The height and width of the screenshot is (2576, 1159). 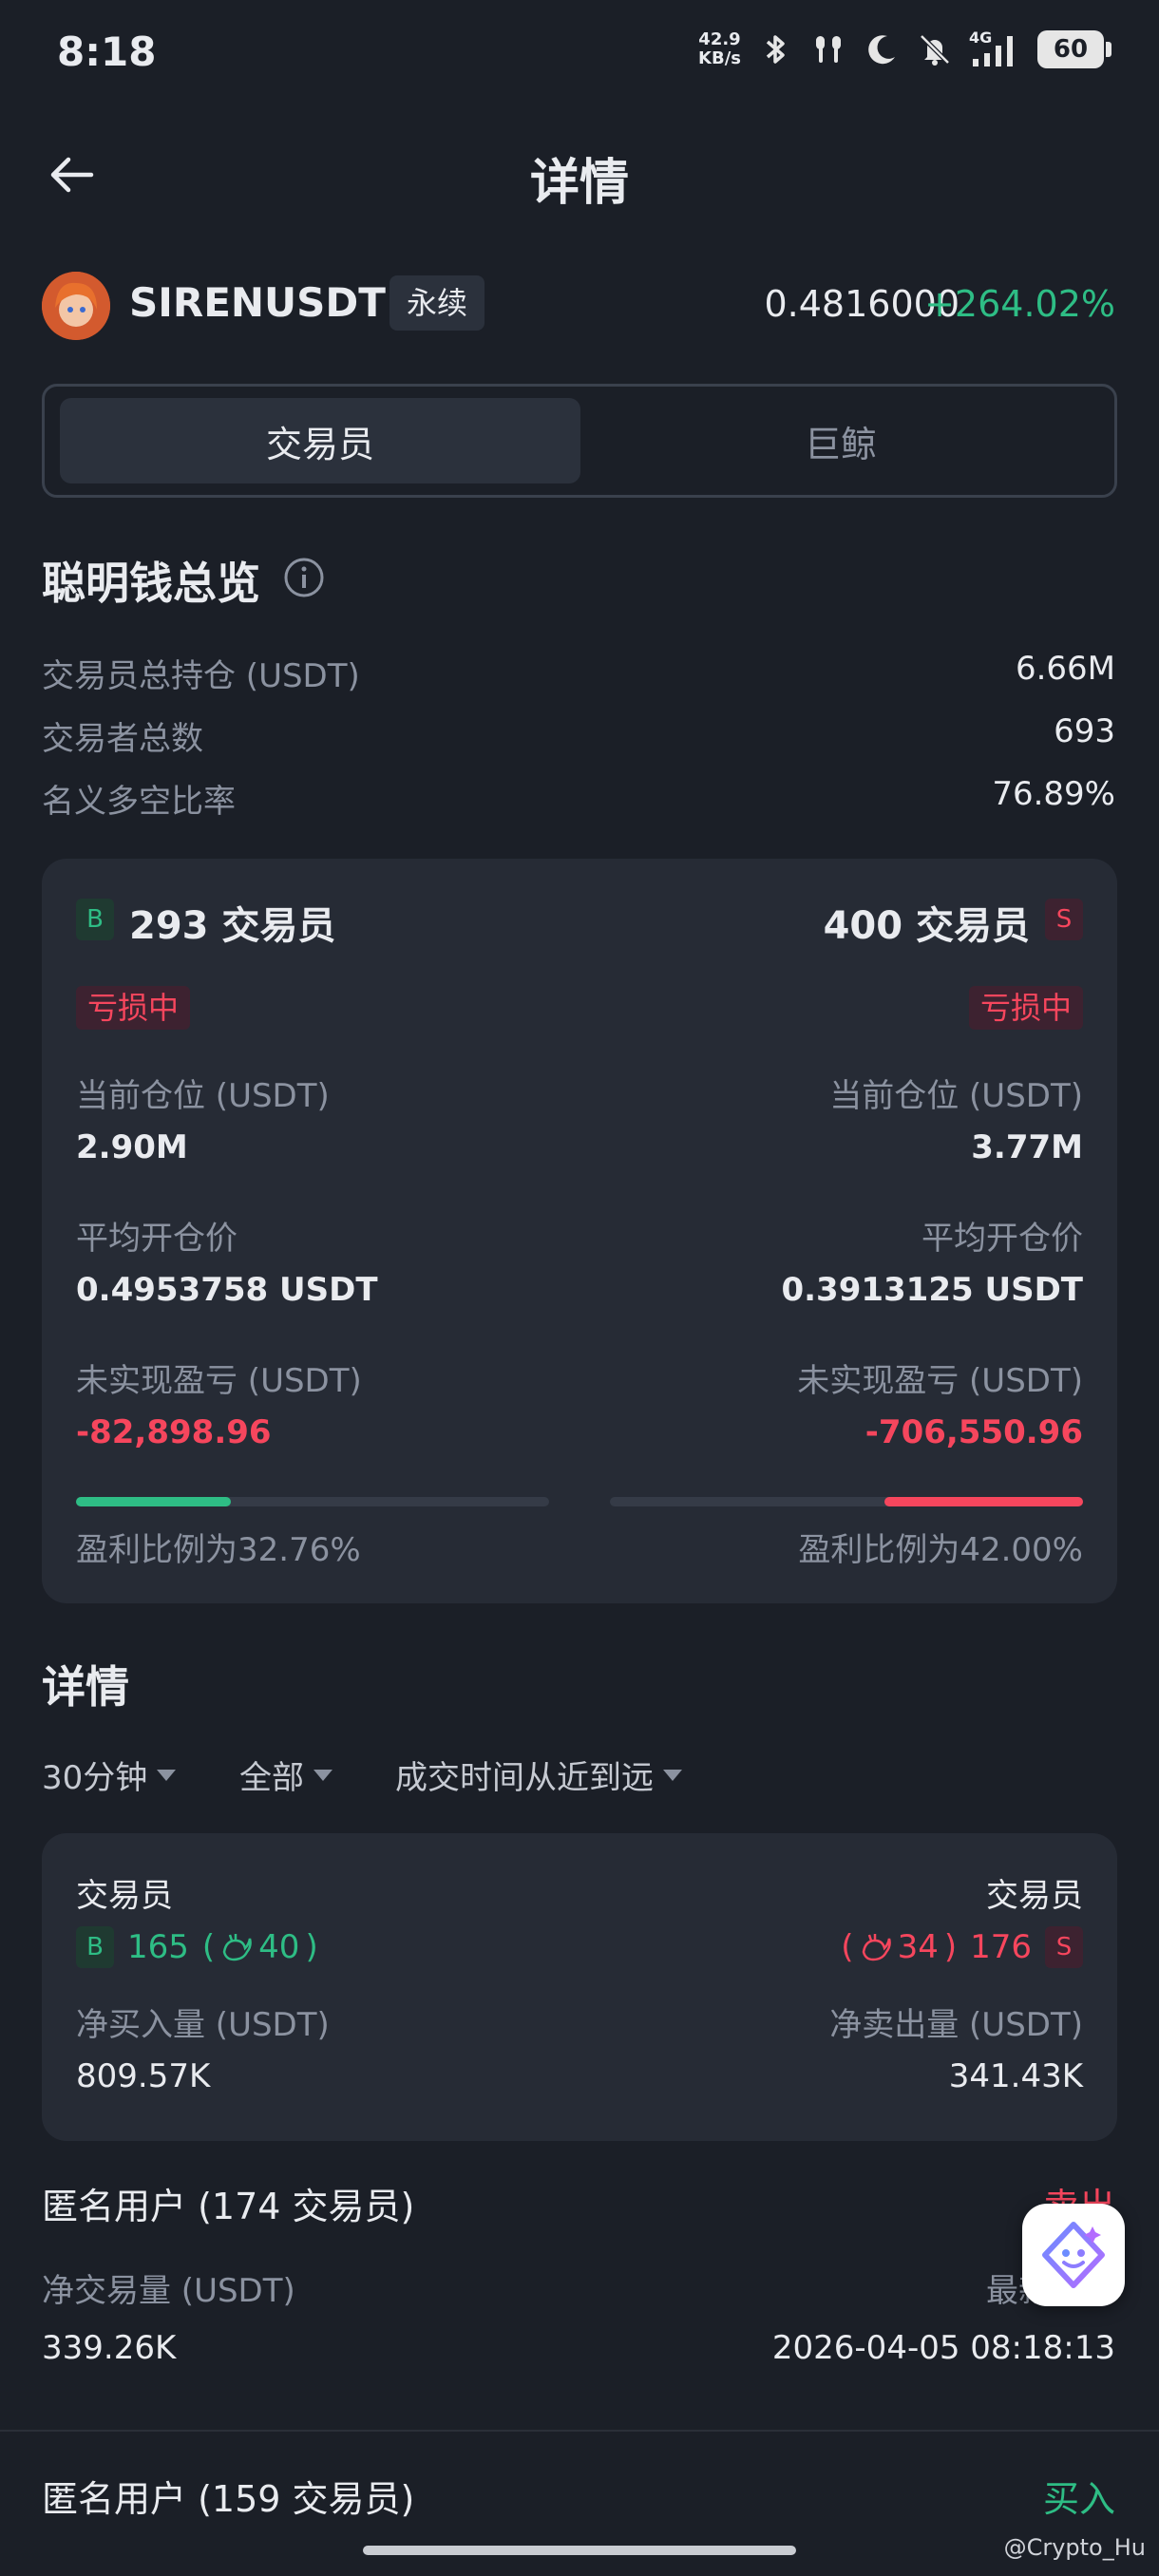 I want to click on short-position-label: 当前仓位 (USDT), so click(x=956, y=1096).